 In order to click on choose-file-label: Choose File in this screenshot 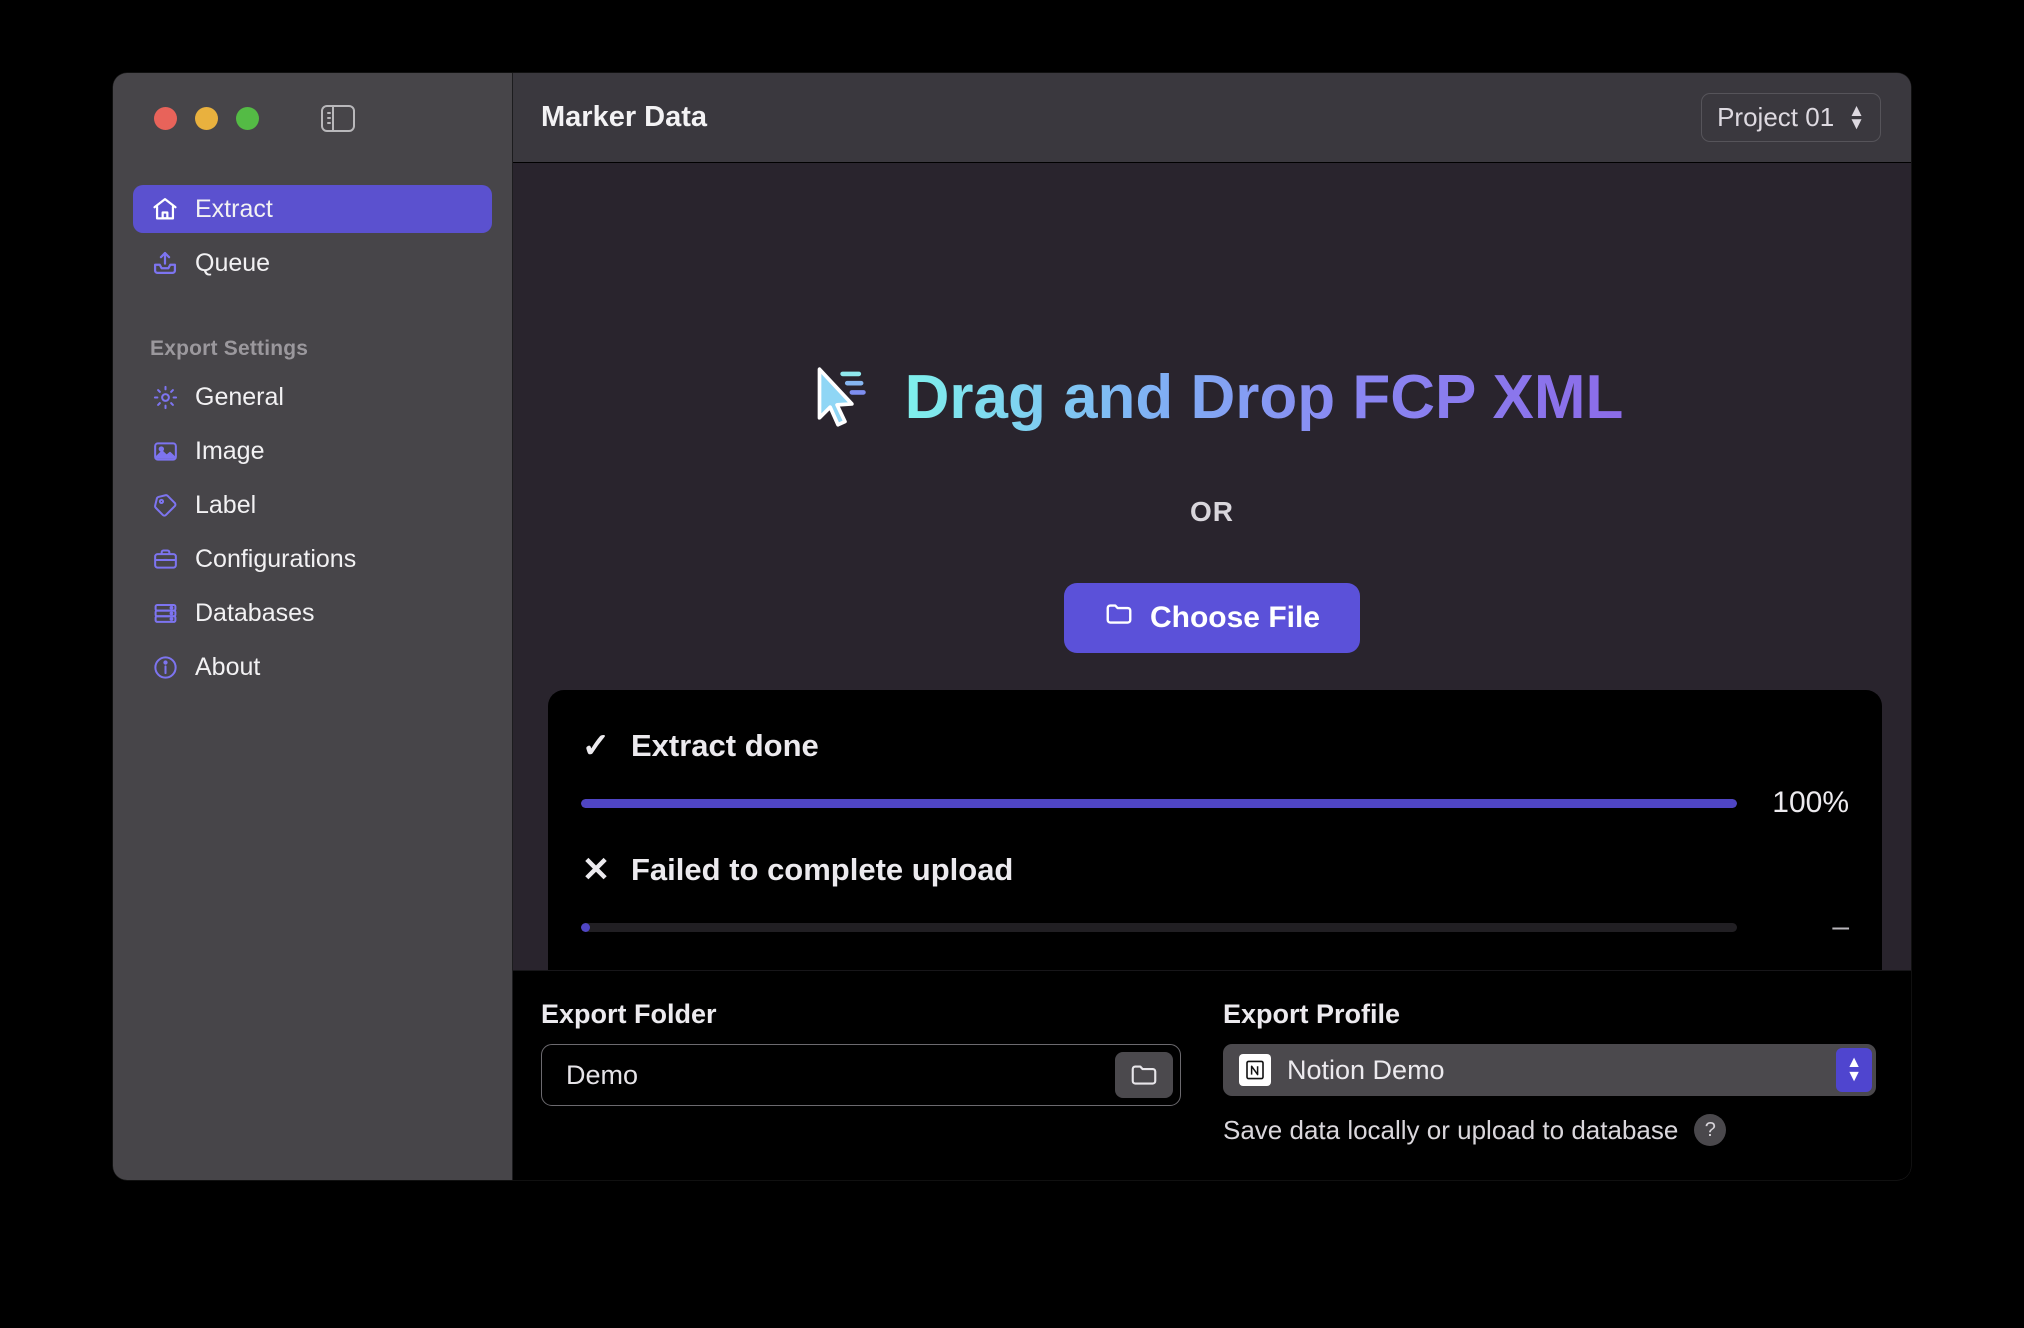, I will do `click(1235, 617)`.